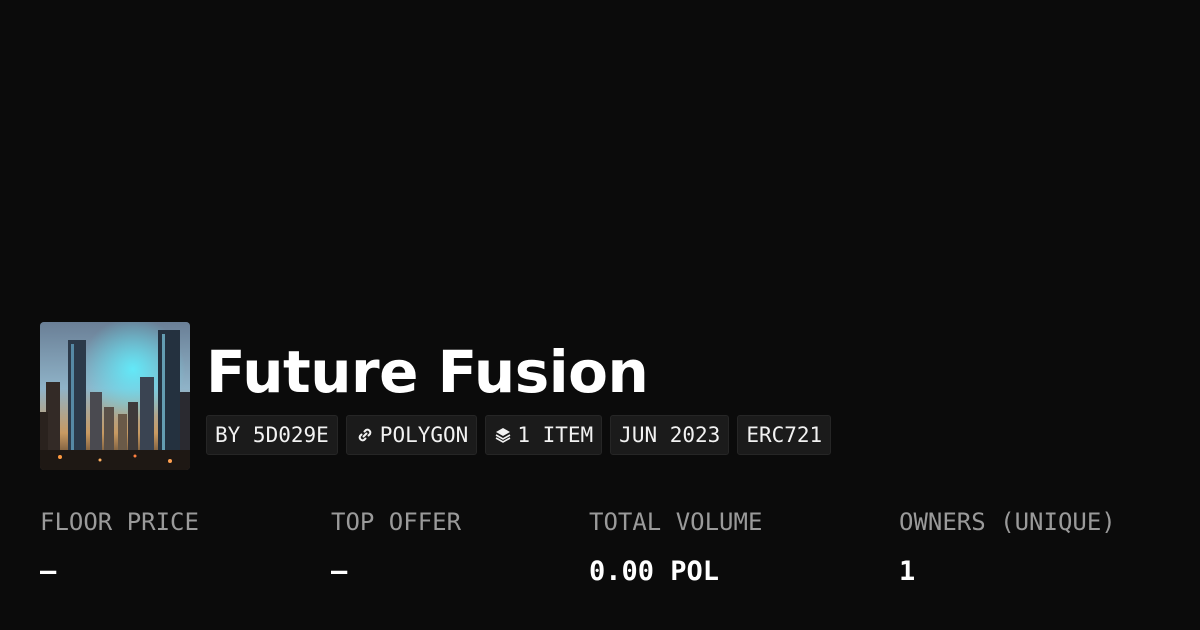 This screenshot has height=630, width=1200. I want to click on chain-chip: POLYGON, so click(411, 435).